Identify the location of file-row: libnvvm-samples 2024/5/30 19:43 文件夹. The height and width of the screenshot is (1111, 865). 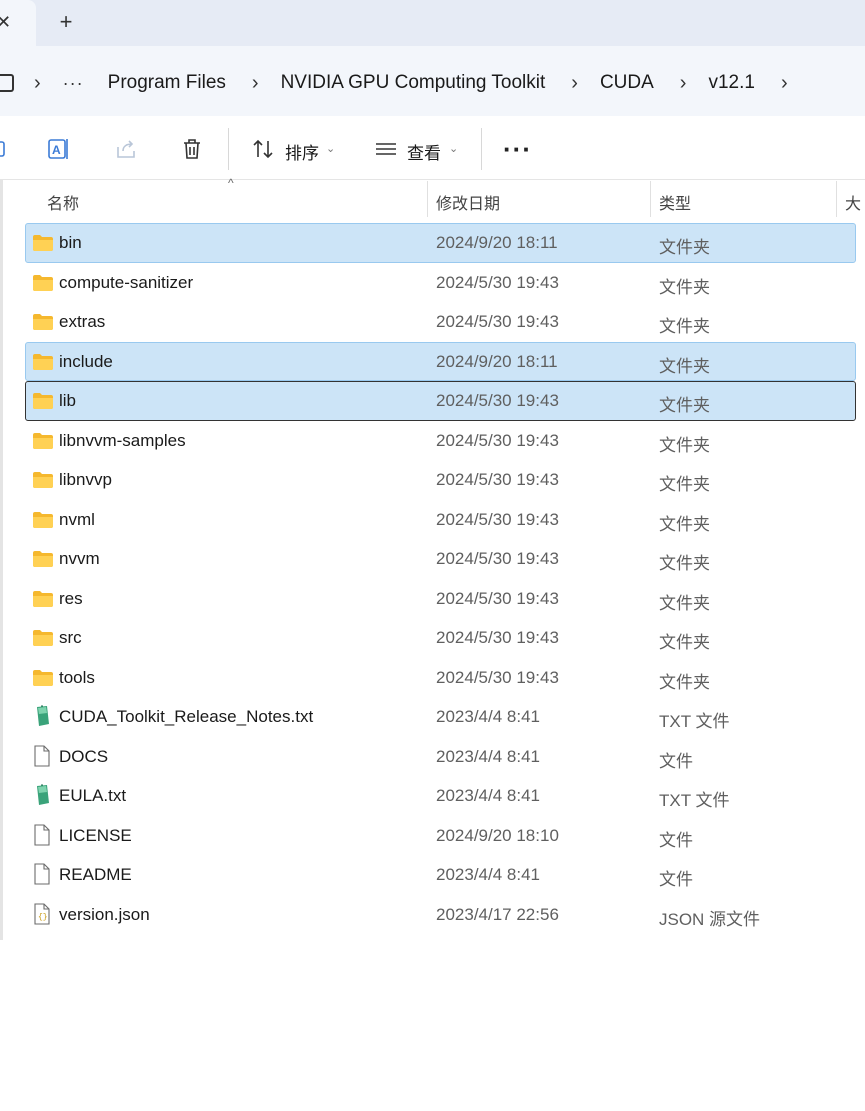
(440, 441).